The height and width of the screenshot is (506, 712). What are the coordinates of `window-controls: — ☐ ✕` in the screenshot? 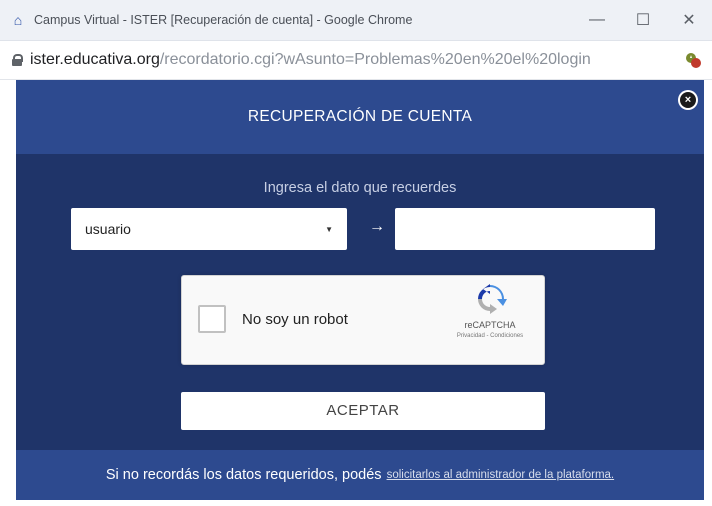 It's located at (643, 20).